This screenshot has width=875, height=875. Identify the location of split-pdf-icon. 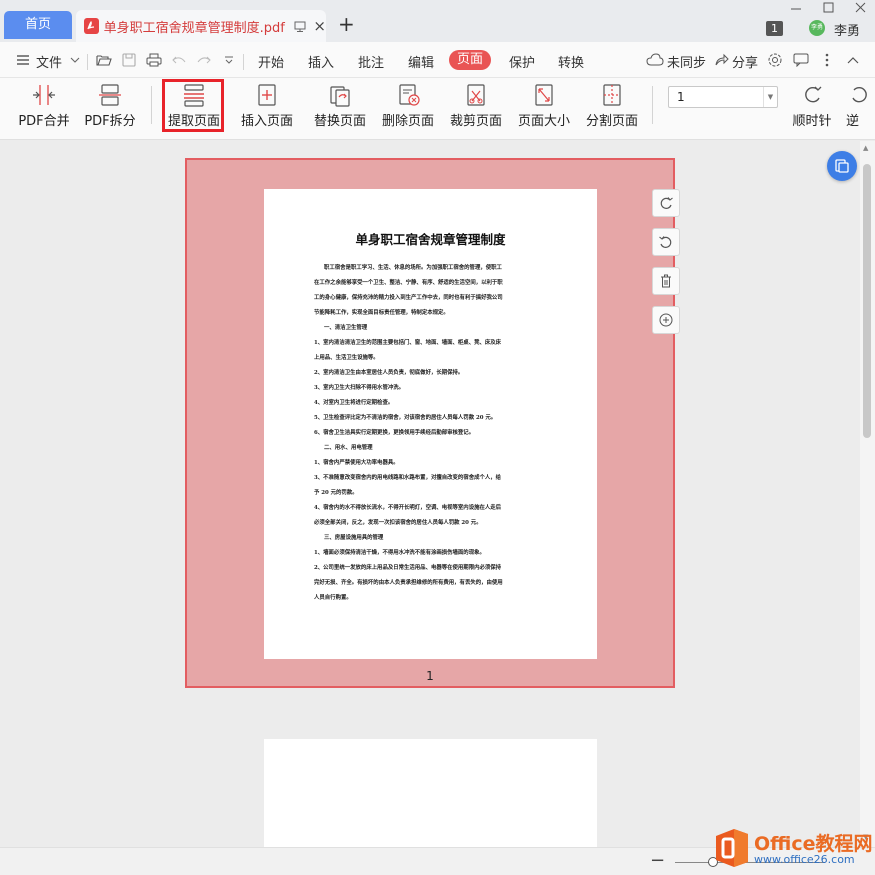
(110, 95).